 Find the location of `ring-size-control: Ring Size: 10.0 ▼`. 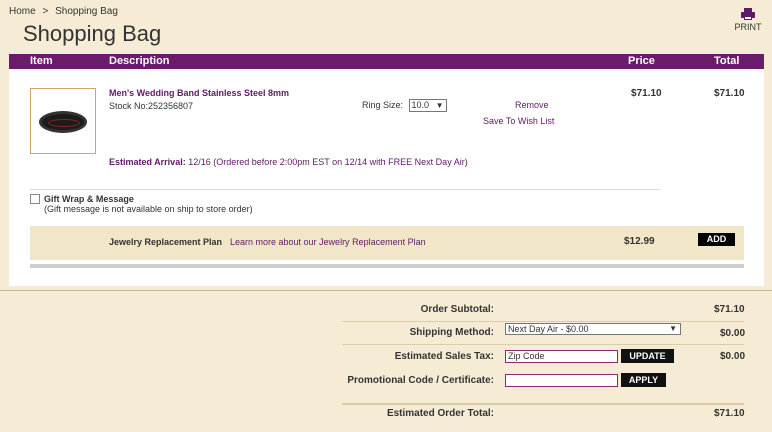

ring-size-control: Ring Size: 10.0 ▼ is located at coordinates (404, 105).